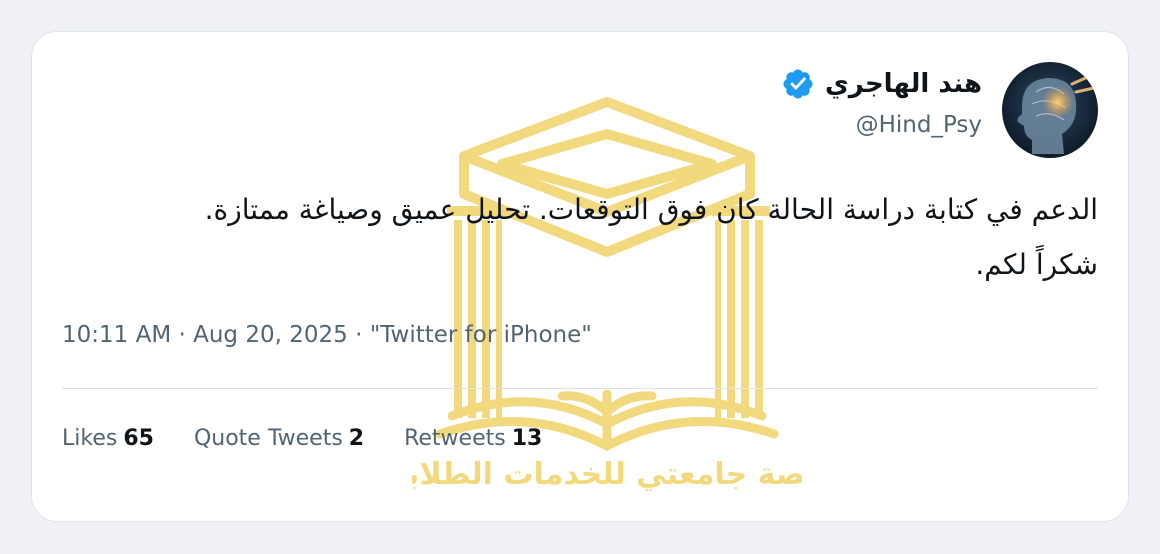  Describe the element at coordinates (527, 438) in the screenshot. I see `stat-value: 13` at that location.